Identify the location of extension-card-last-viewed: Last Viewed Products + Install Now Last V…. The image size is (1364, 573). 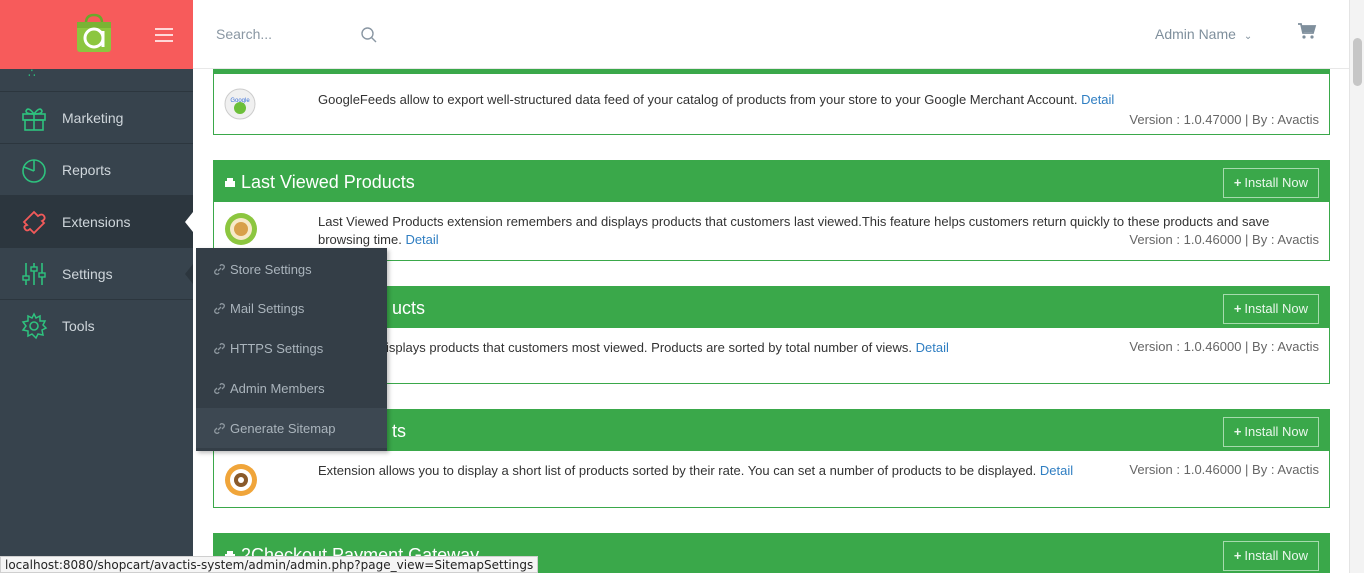
(771, 210).